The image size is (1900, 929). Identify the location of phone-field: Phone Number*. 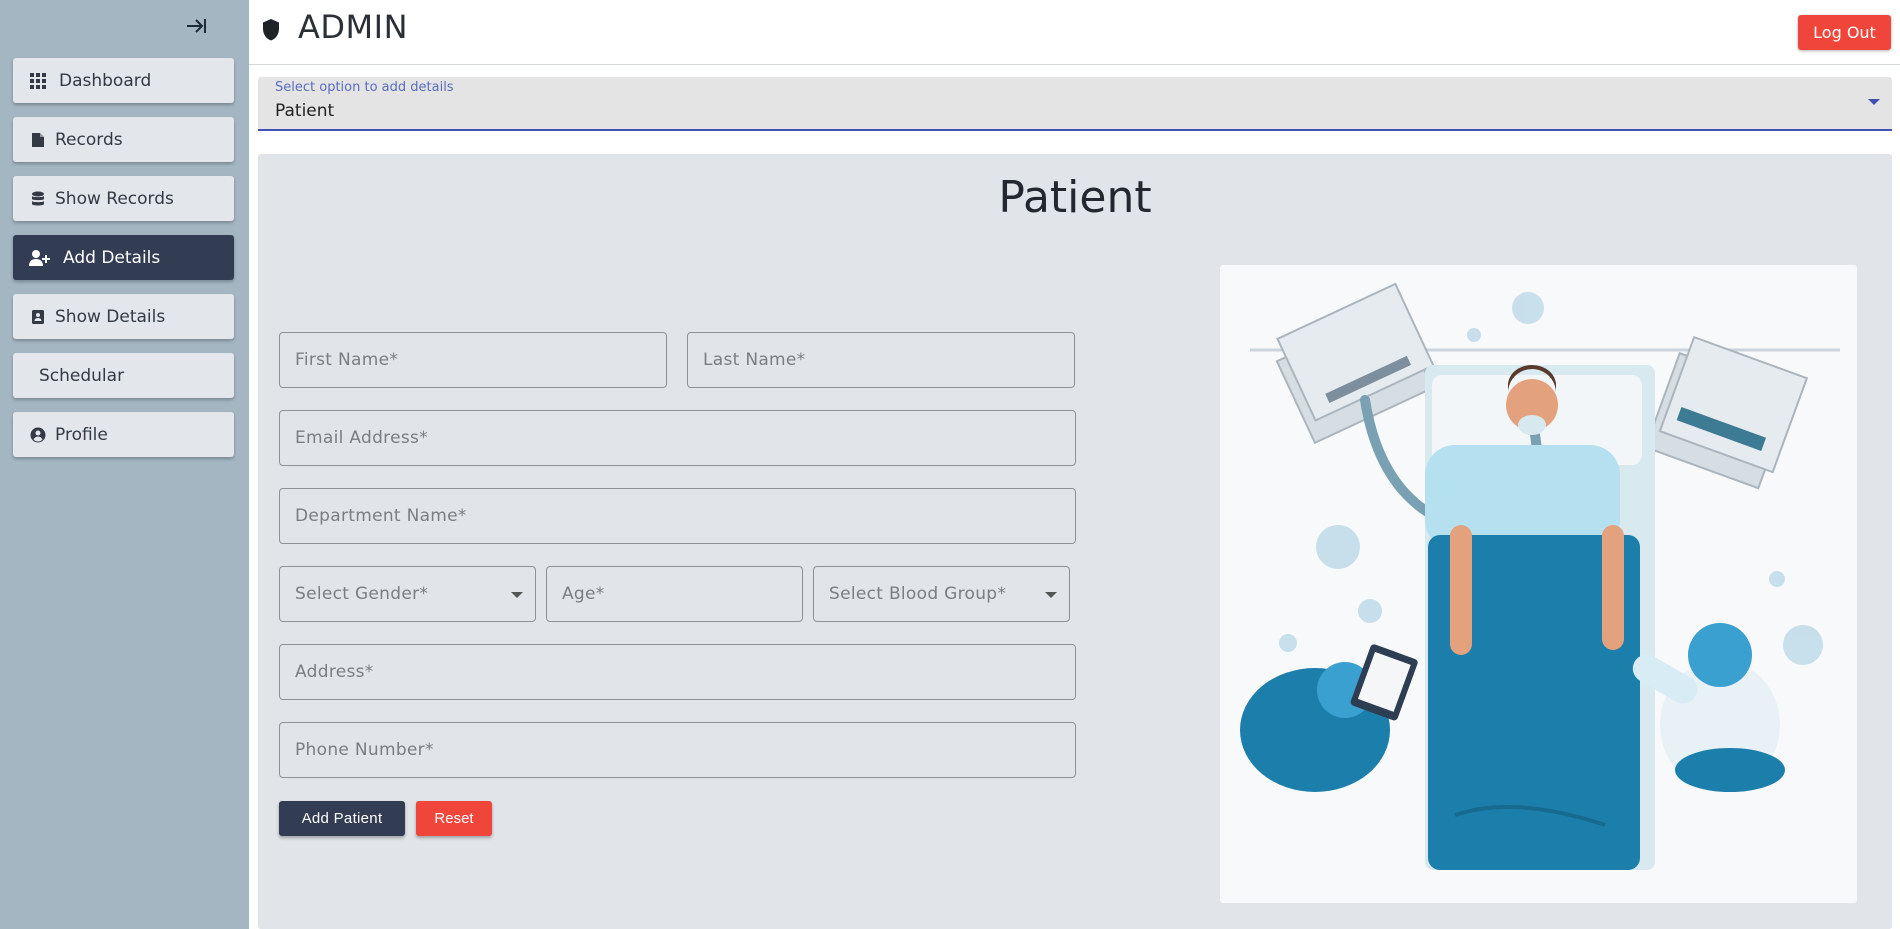
(677, 750).